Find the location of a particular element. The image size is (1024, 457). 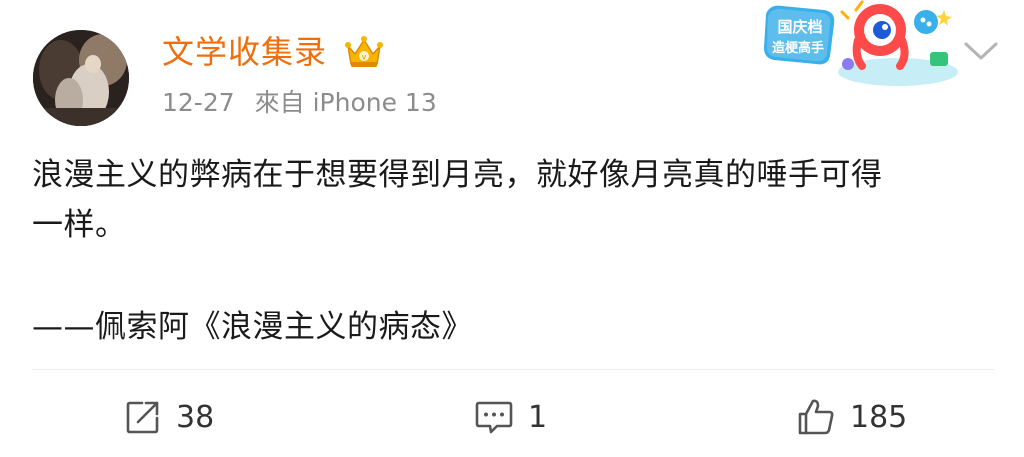

svg-text: v is located at coordinates (364, 57).